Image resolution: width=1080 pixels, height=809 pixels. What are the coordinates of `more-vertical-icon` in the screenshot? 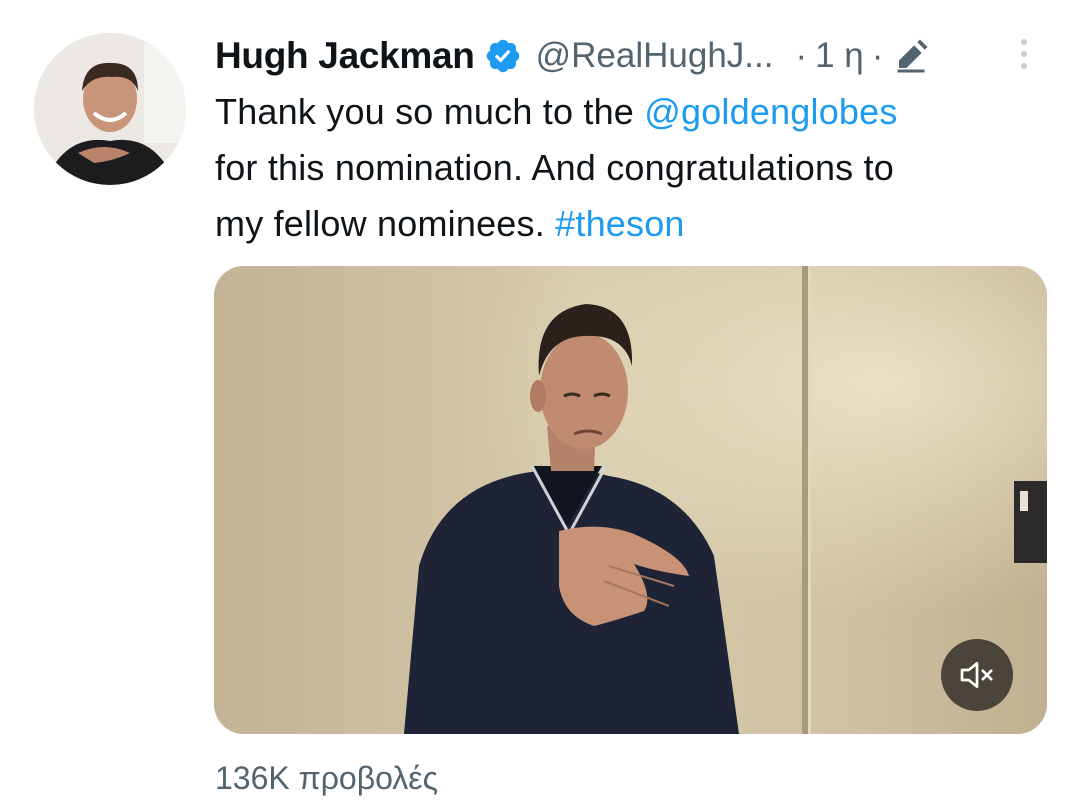 It's located at (1024, 54).